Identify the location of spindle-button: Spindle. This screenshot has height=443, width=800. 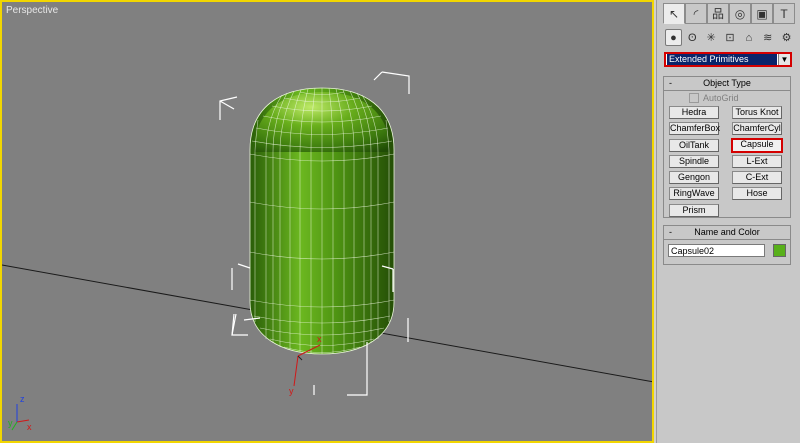
(694, 161).